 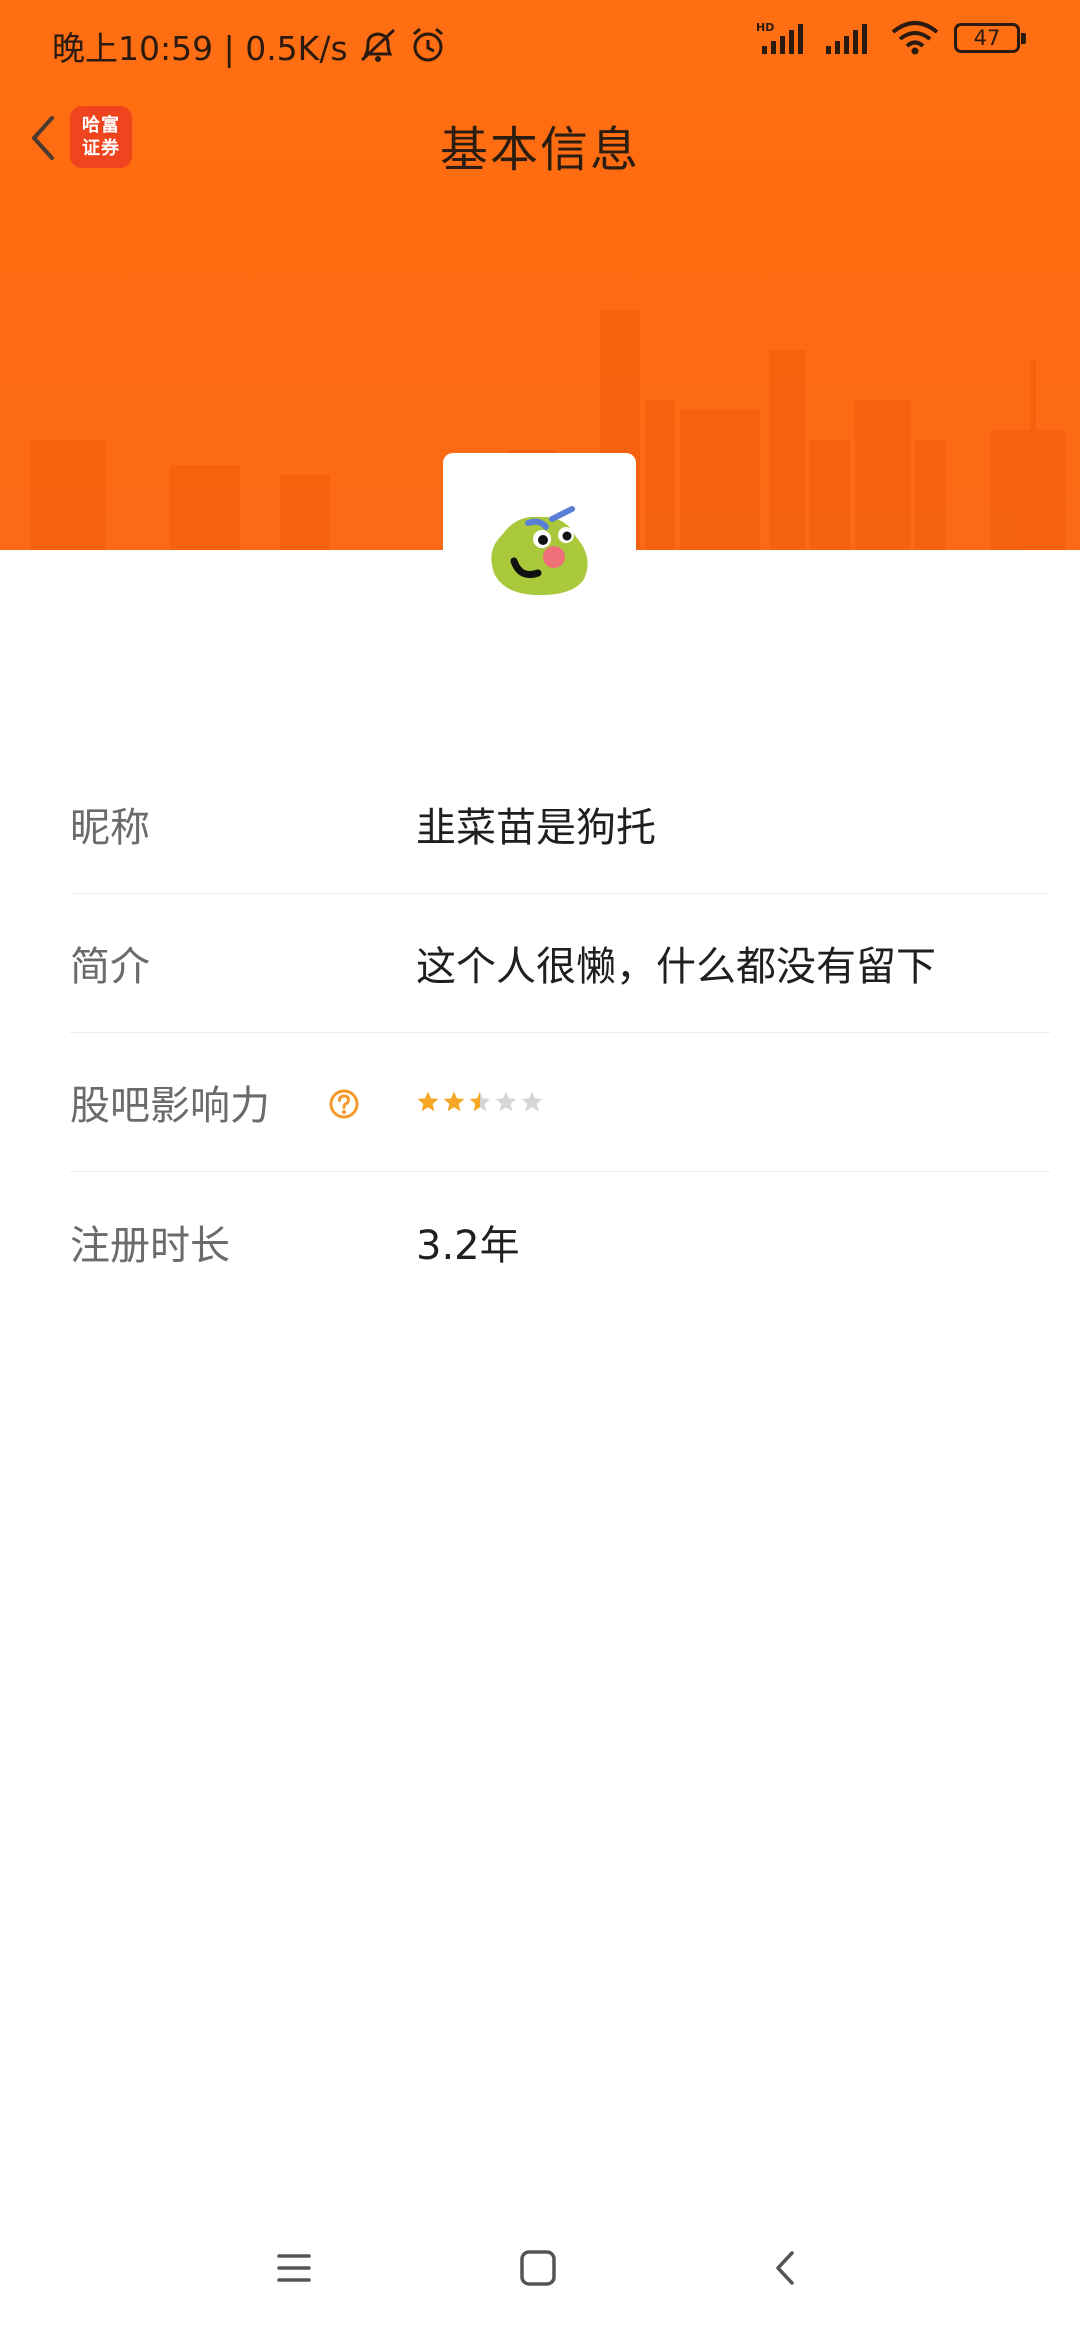 What do you see at coordinates (468, 1245) in the screenshot?
I see `registration-value: 3.2年` at bounding box center [468, 1245].